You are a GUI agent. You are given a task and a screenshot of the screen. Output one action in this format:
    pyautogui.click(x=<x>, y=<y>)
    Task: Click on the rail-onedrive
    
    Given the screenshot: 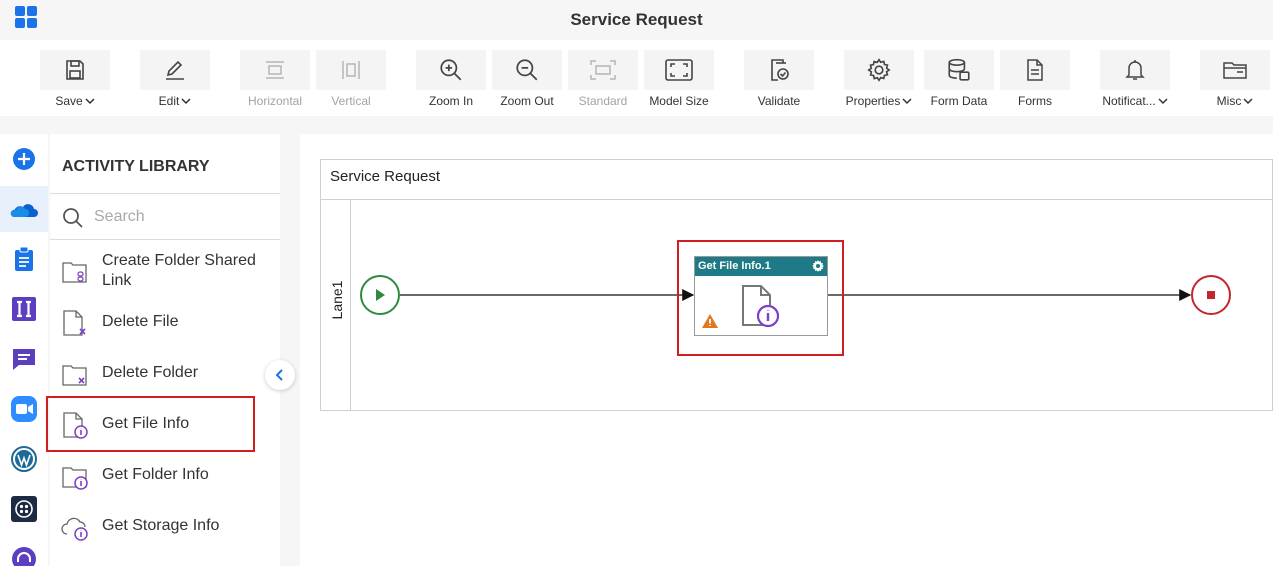 What is the action you would take?
    pyautogui.click(x=24, y=209)
    